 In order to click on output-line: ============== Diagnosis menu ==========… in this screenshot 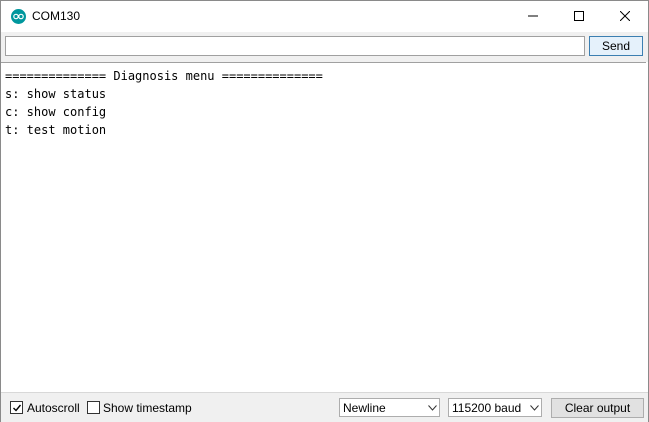, I will do `click(164, 76)`.